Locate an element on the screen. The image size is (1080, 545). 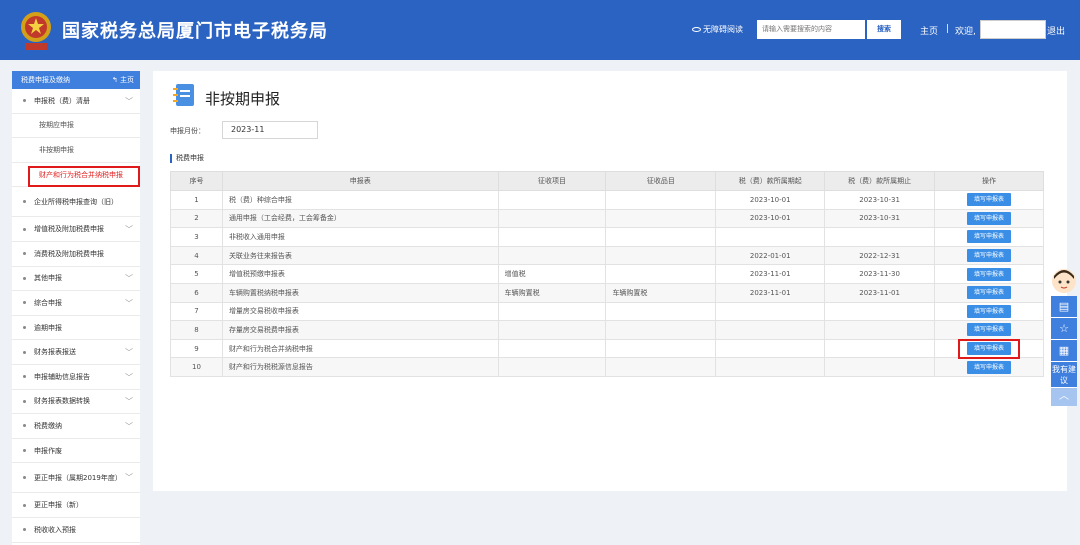
cell-action: 填写申报表 is located at coordinates (989, 218).